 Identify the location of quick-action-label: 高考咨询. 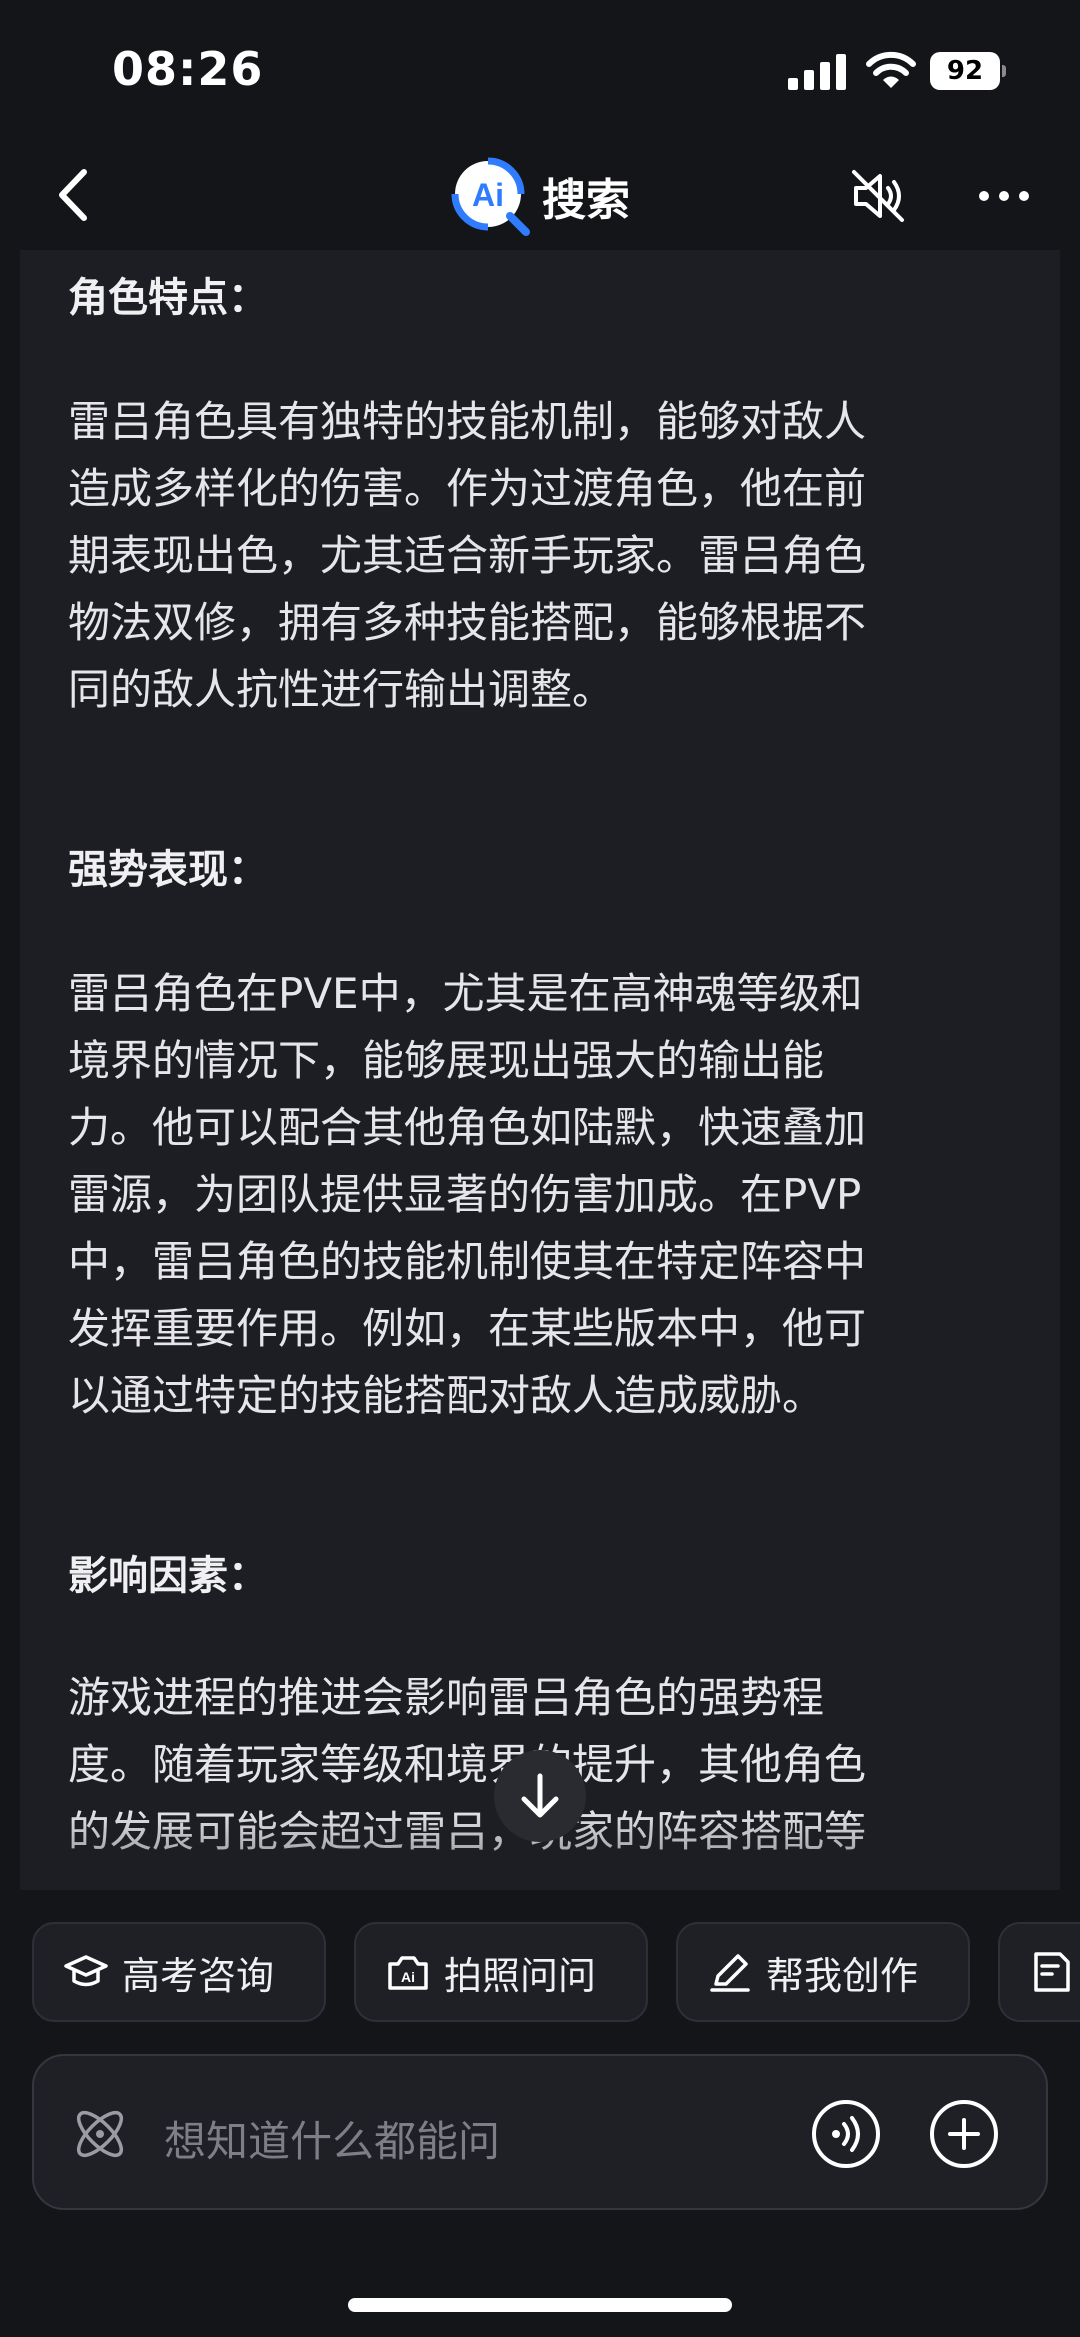
(198, 1975).